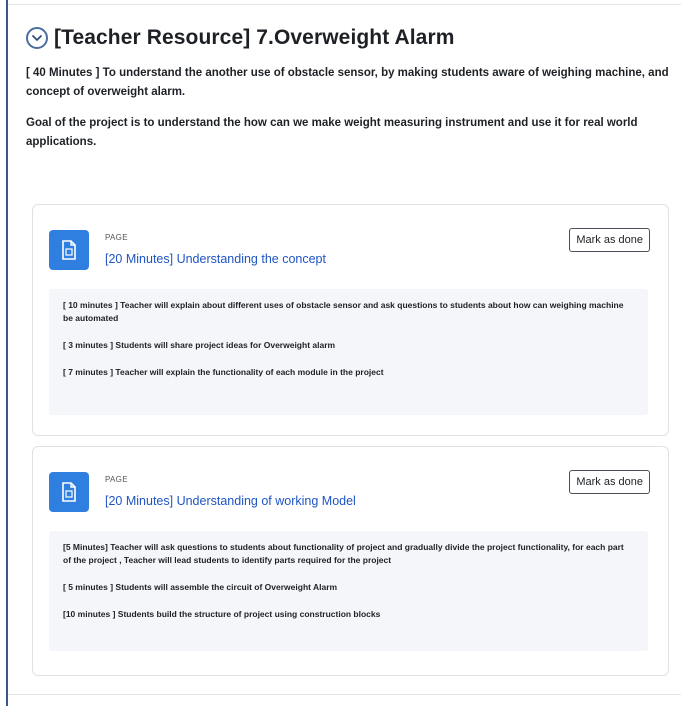  I want to click on section-collapse-button, so click(37, 38).